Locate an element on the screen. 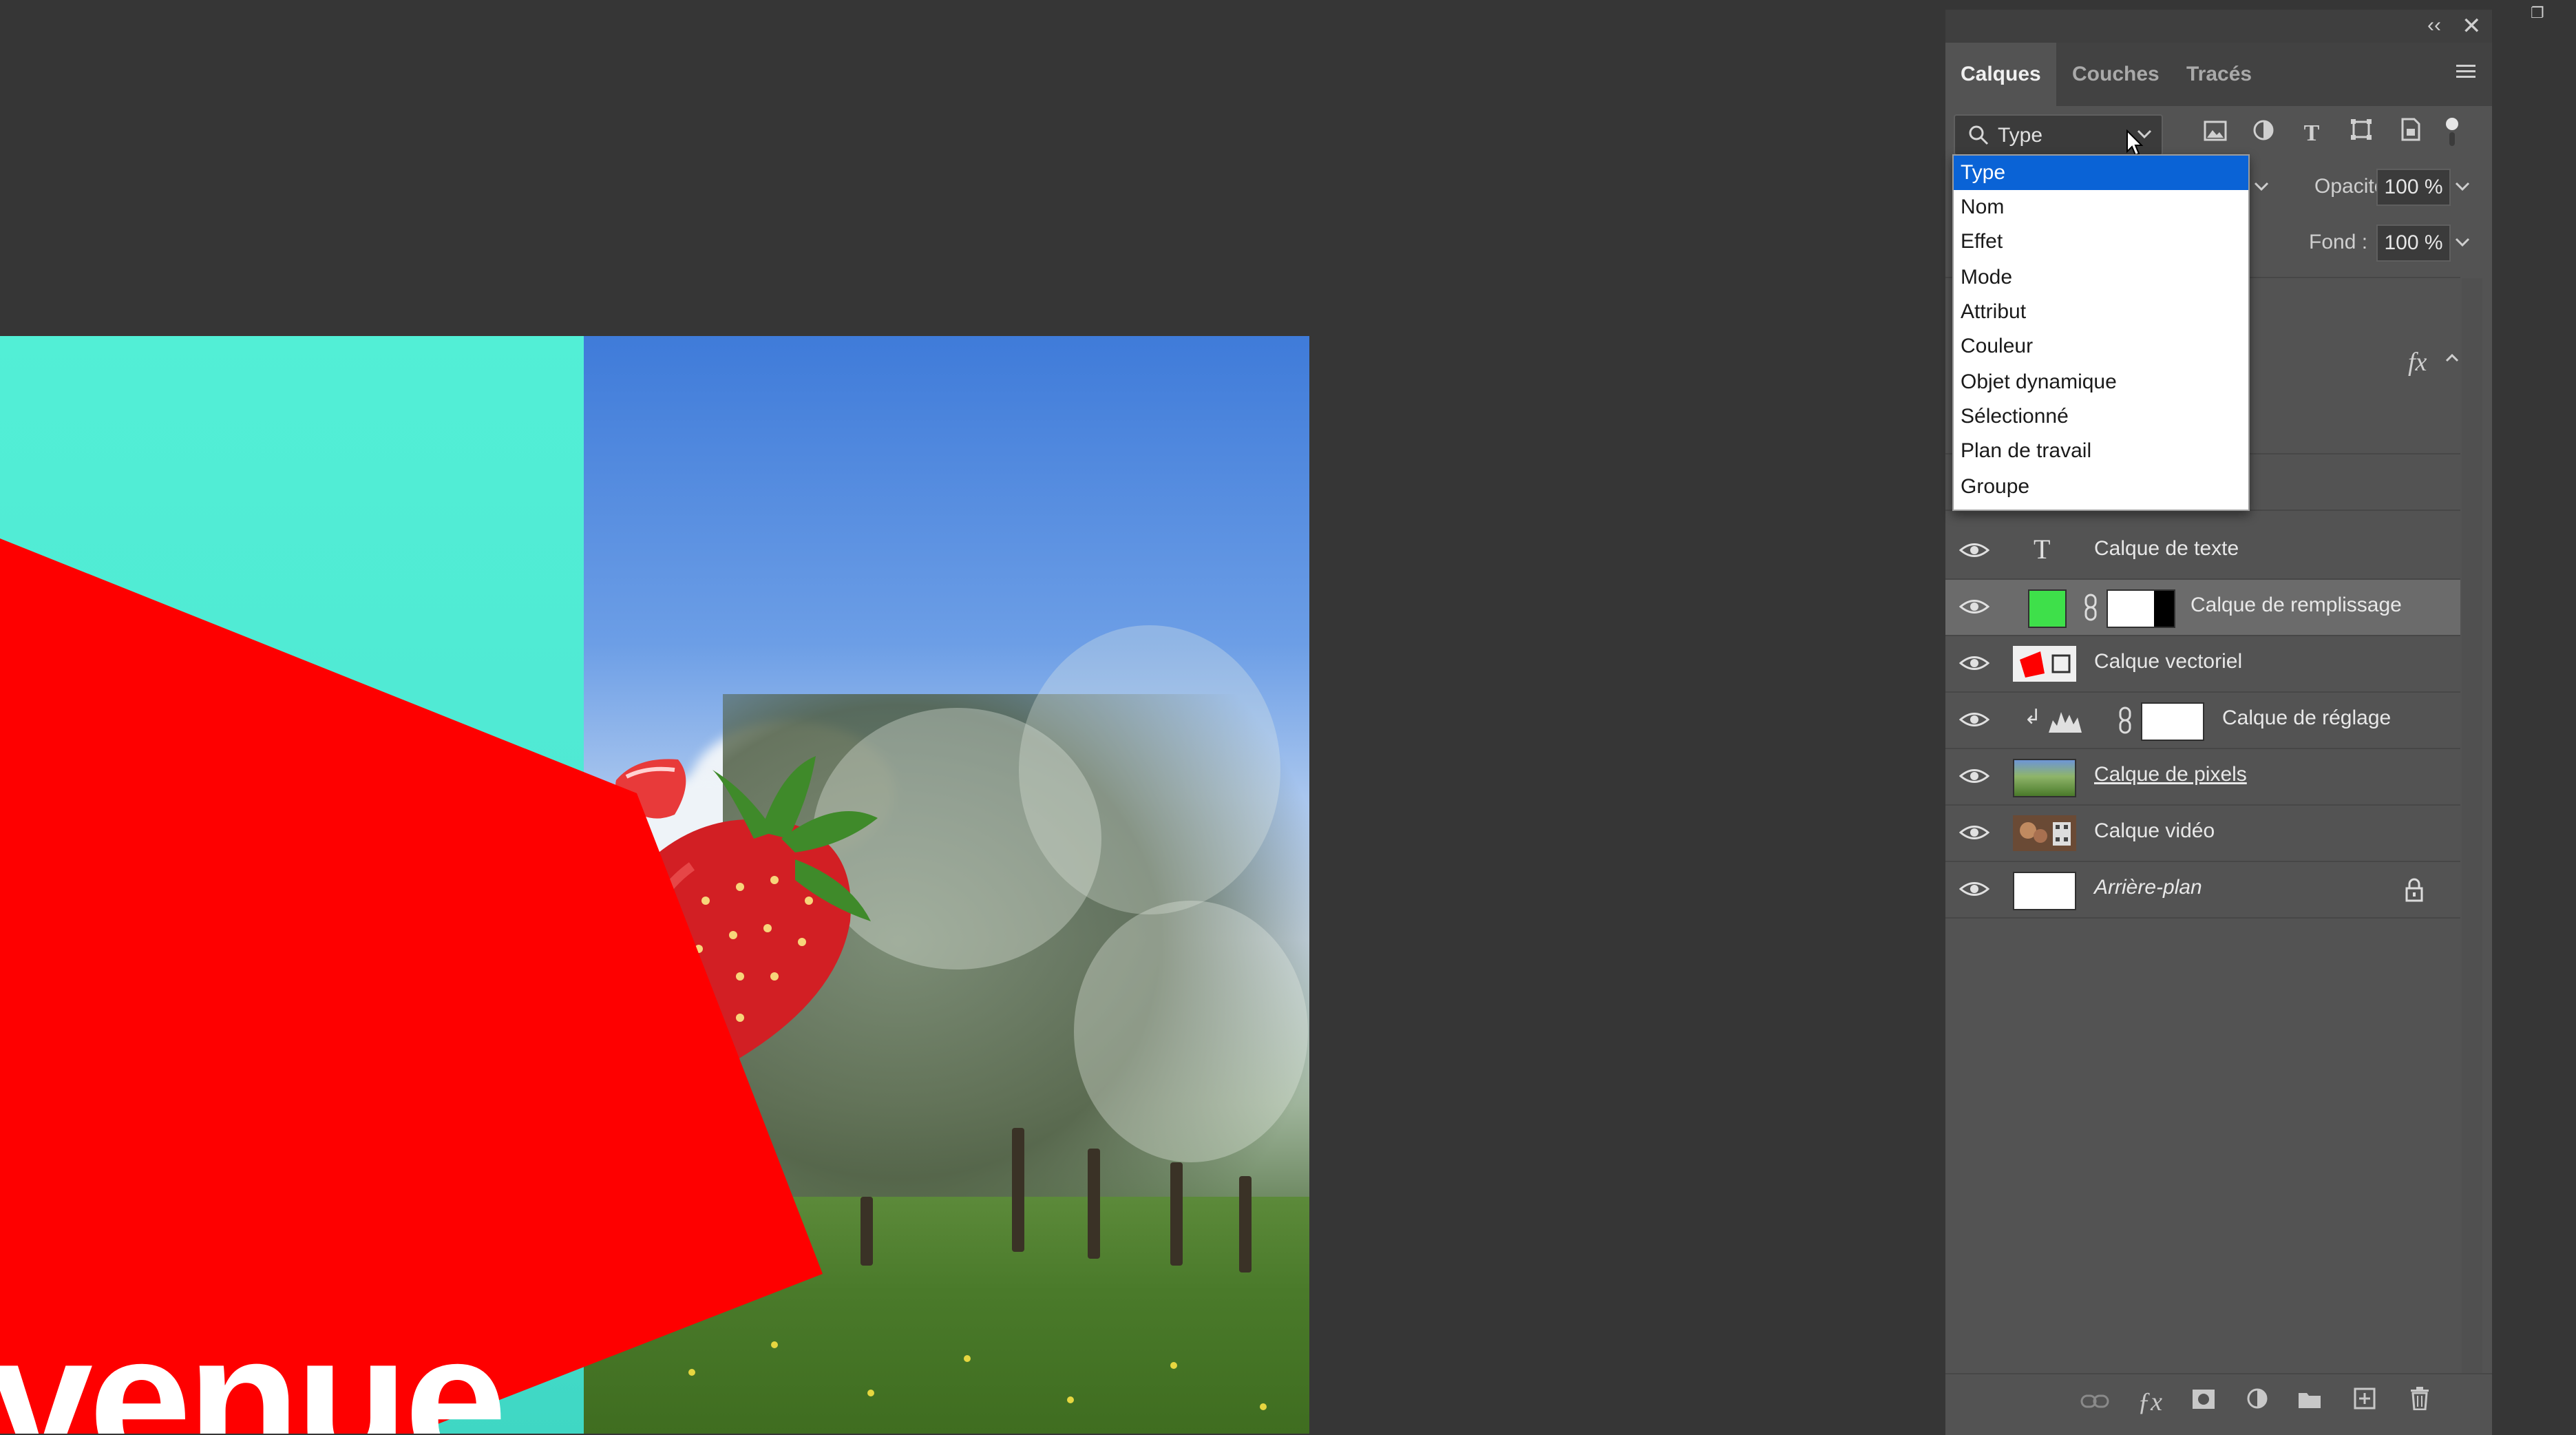  link-layers-icon is located at coordinates (2095, 1401).